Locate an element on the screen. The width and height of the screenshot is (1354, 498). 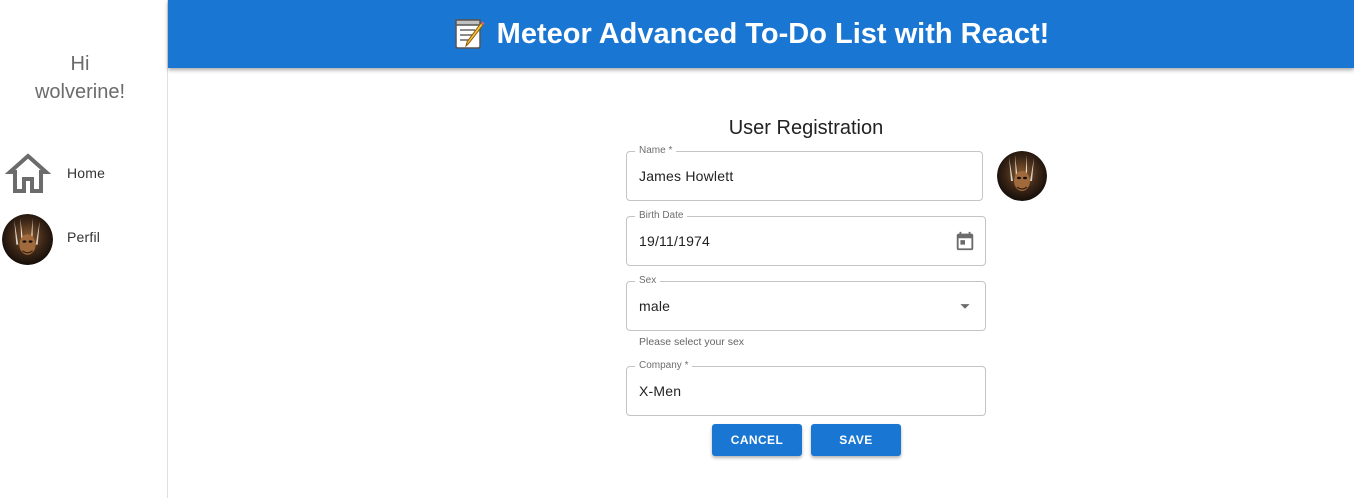
company-value: X-Men is located at coordinates (660, 391).